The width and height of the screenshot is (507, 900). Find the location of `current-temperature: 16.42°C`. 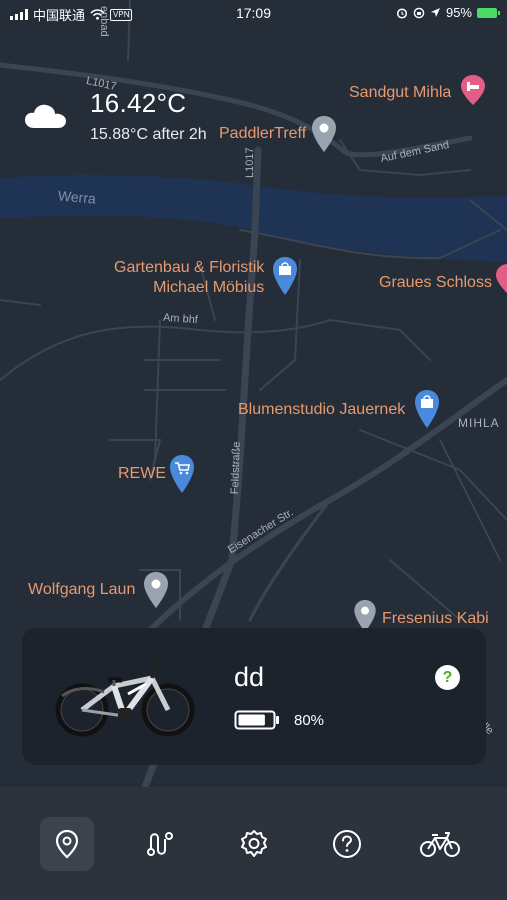

current-temperature: 16.42°C is located at coordinates (138, 103).